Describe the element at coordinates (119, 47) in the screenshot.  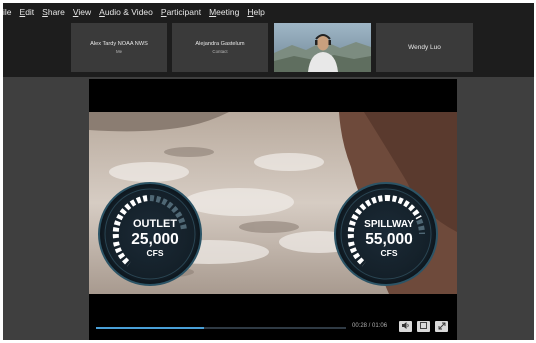
I see `participant-tile: Alex Tardy NOAA NWS Me` at that location.